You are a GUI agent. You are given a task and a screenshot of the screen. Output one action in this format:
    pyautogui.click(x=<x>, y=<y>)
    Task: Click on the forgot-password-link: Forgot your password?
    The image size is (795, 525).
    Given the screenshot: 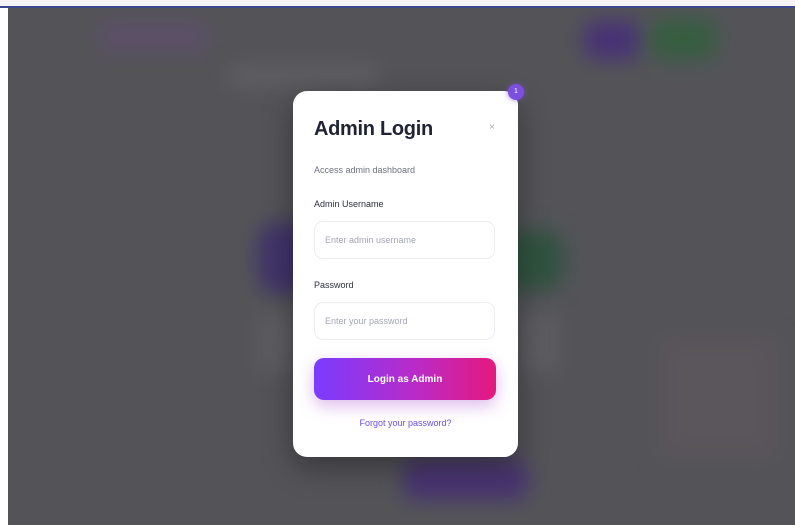 What is the action you would take?
    pyautogui.click(x=405, y=423)
    